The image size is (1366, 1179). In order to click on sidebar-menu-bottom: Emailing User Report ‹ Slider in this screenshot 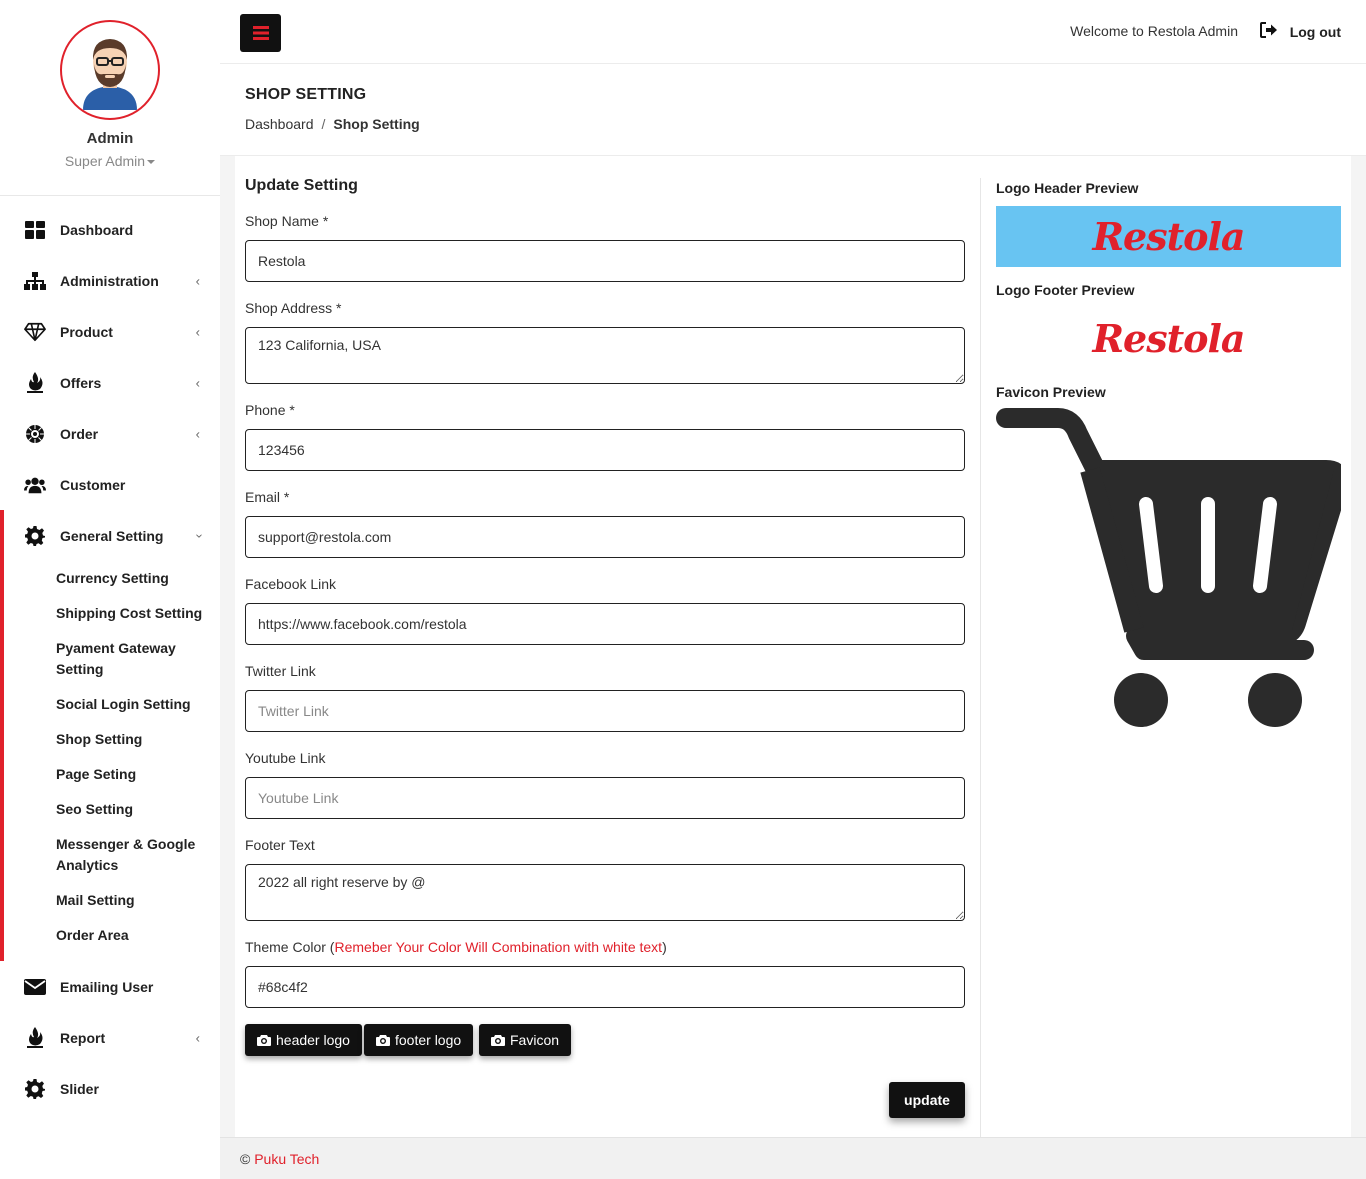, I will do `click(110, 1037)`.